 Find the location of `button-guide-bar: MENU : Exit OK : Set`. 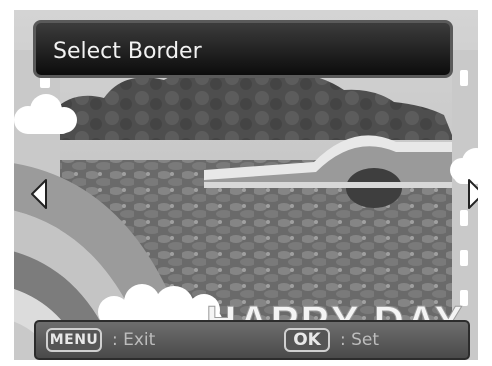

button-guide-bar: MENU : Exit OK : Set is located at coordinates (252, 340).